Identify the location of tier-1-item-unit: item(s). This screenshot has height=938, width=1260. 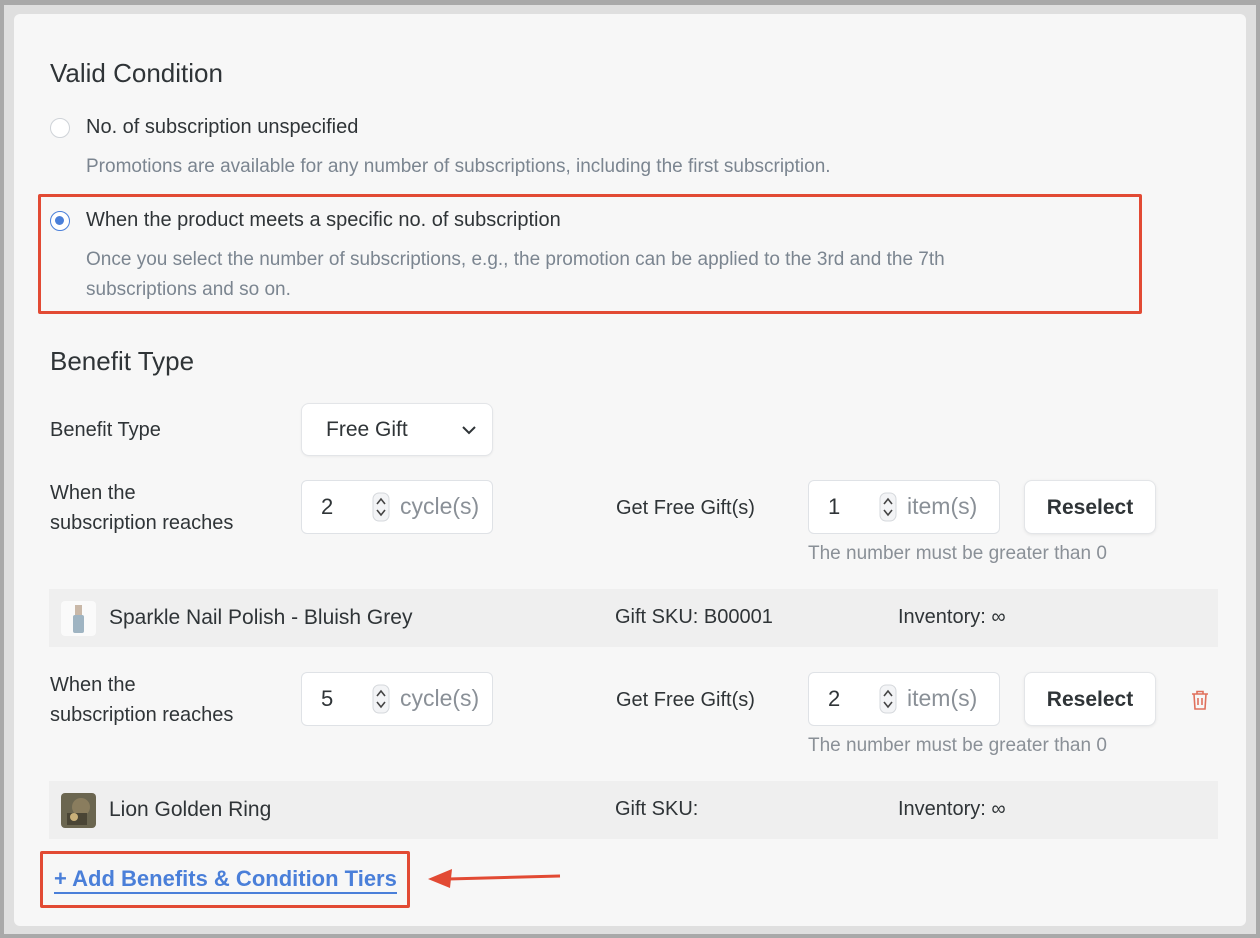
(942, 506).